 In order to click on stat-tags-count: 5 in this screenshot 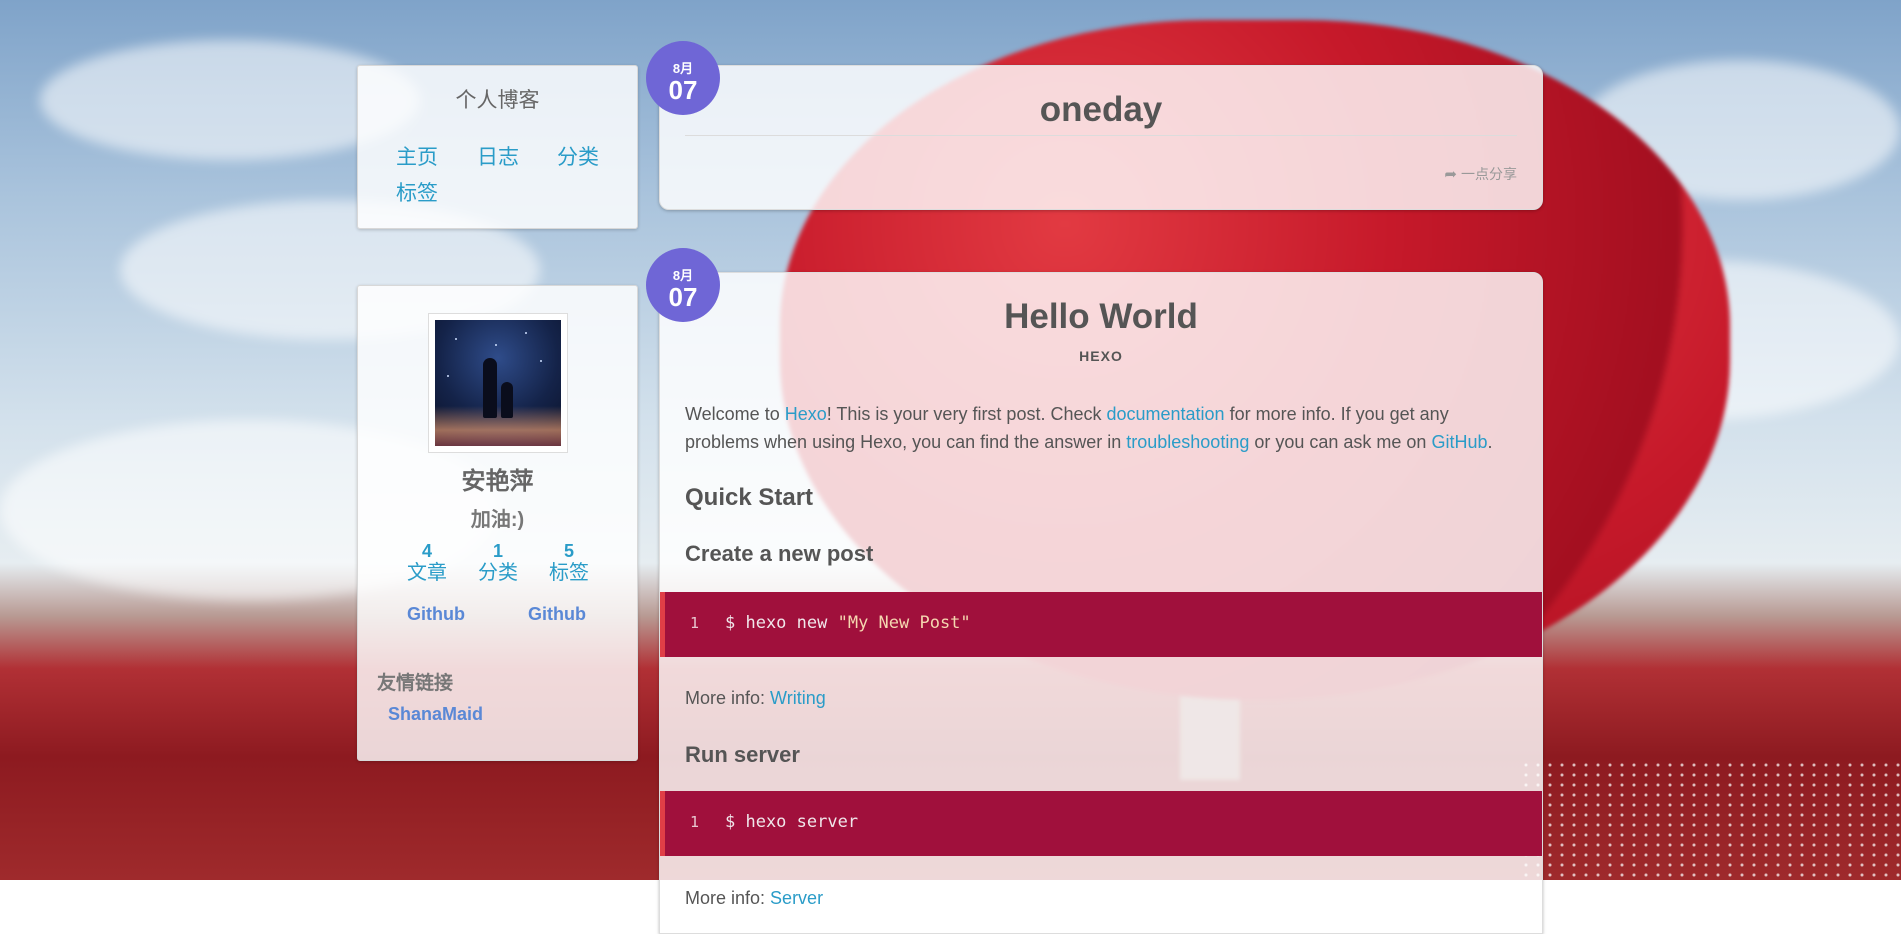, I will do `click(568, 551)`.